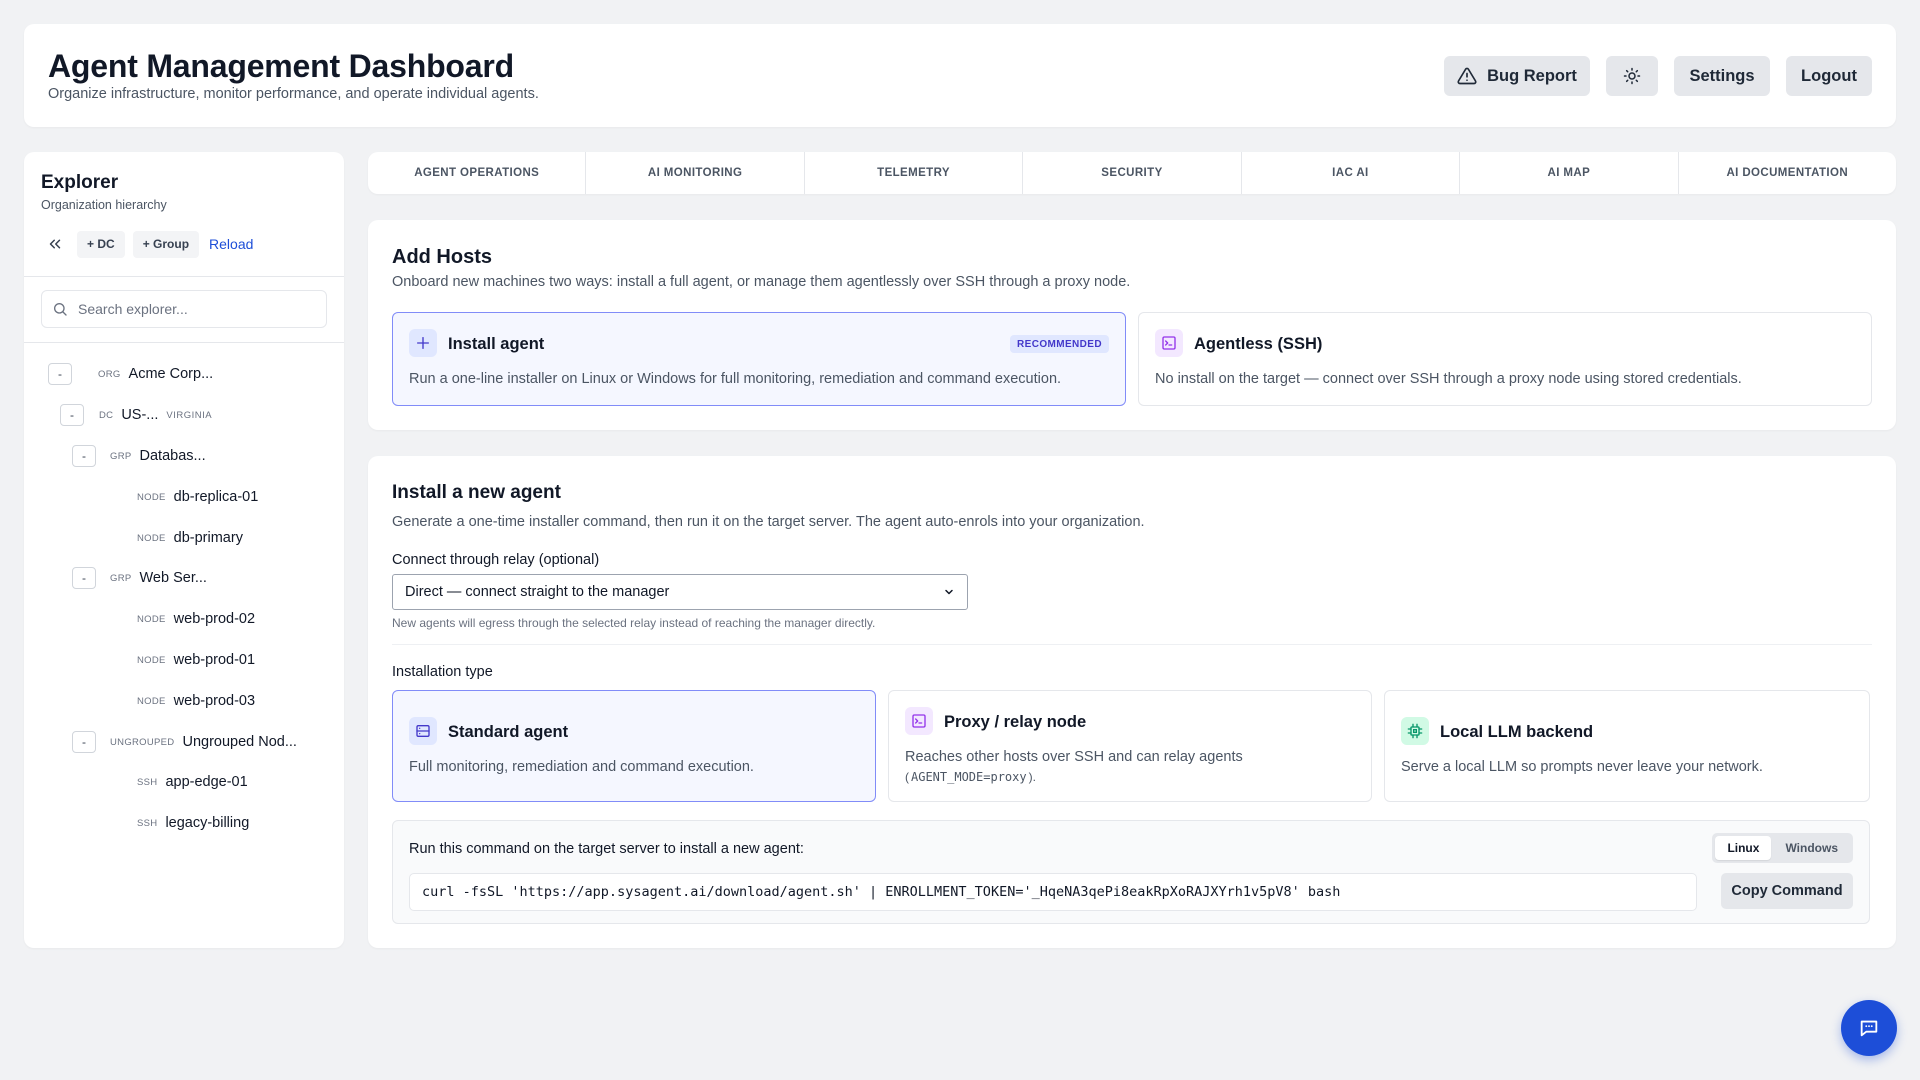  Describe the element at coordinates (1722, 76) in the screenshot. I see `settings-button: Settings` at that location.